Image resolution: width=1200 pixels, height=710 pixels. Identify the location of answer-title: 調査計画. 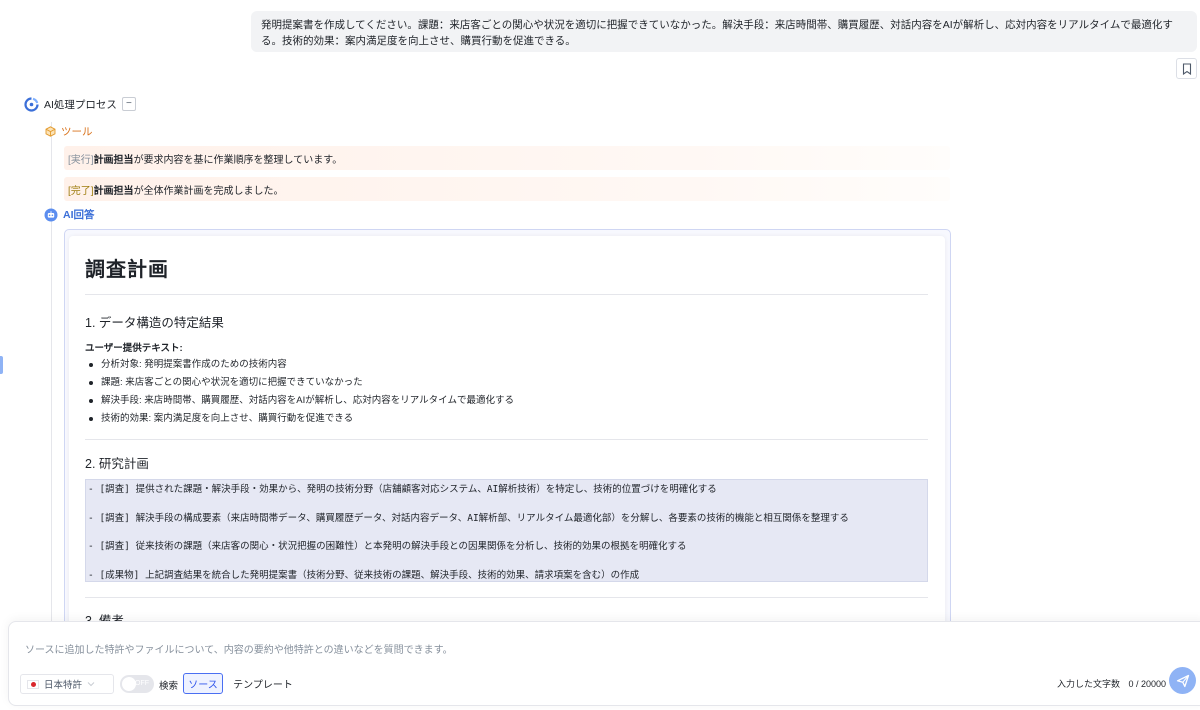
(127, 270).